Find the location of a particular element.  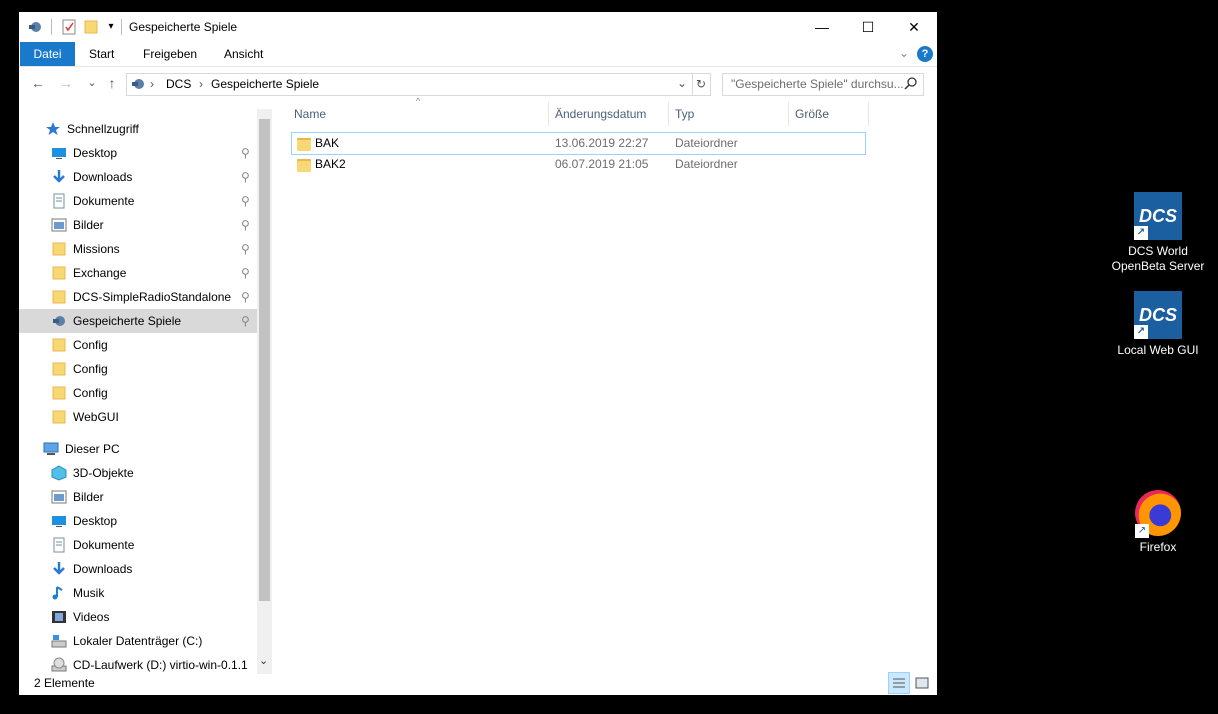

large-icons-view-button is located at coordinates (922, 683).